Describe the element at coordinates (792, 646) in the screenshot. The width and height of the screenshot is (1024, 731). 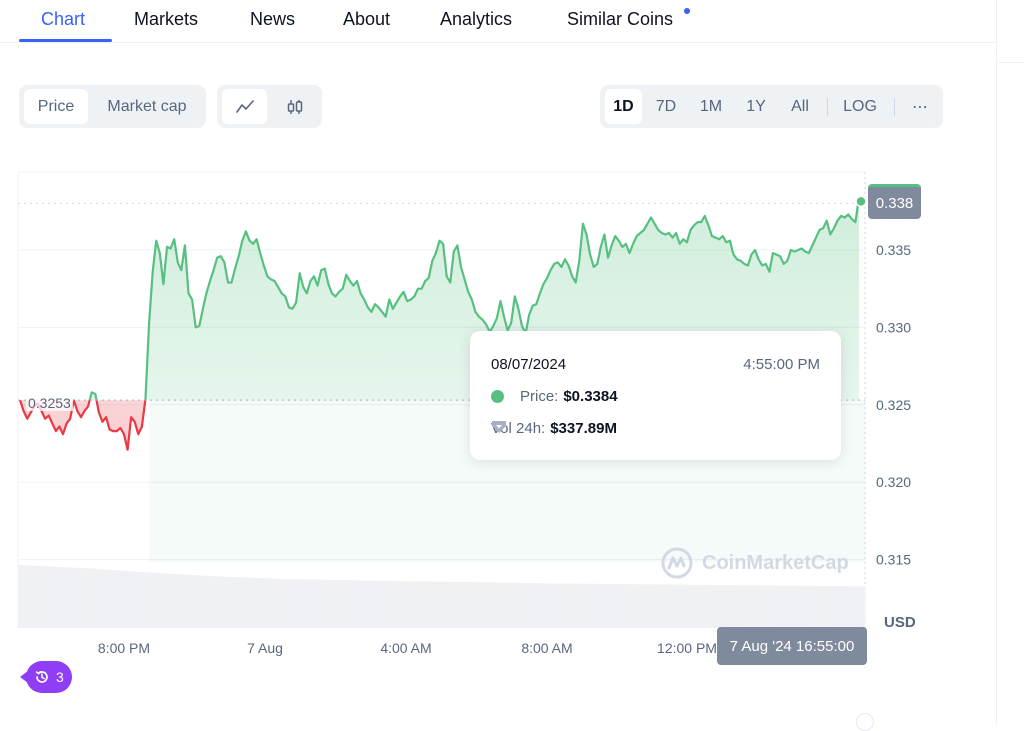
I see `crosshair-time-tag: 7 Aug '24 16:55:00` at that location.